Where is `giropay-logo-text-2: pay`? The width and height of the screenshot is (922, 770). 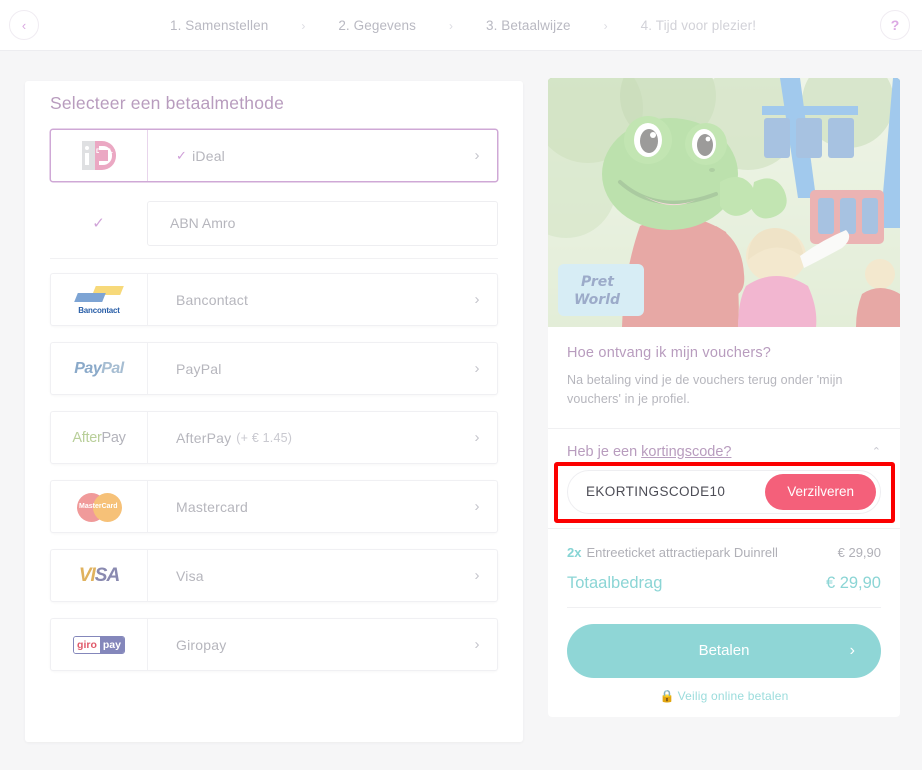 giropay-logo-text-2: pay is located at coordinates (111, 644).